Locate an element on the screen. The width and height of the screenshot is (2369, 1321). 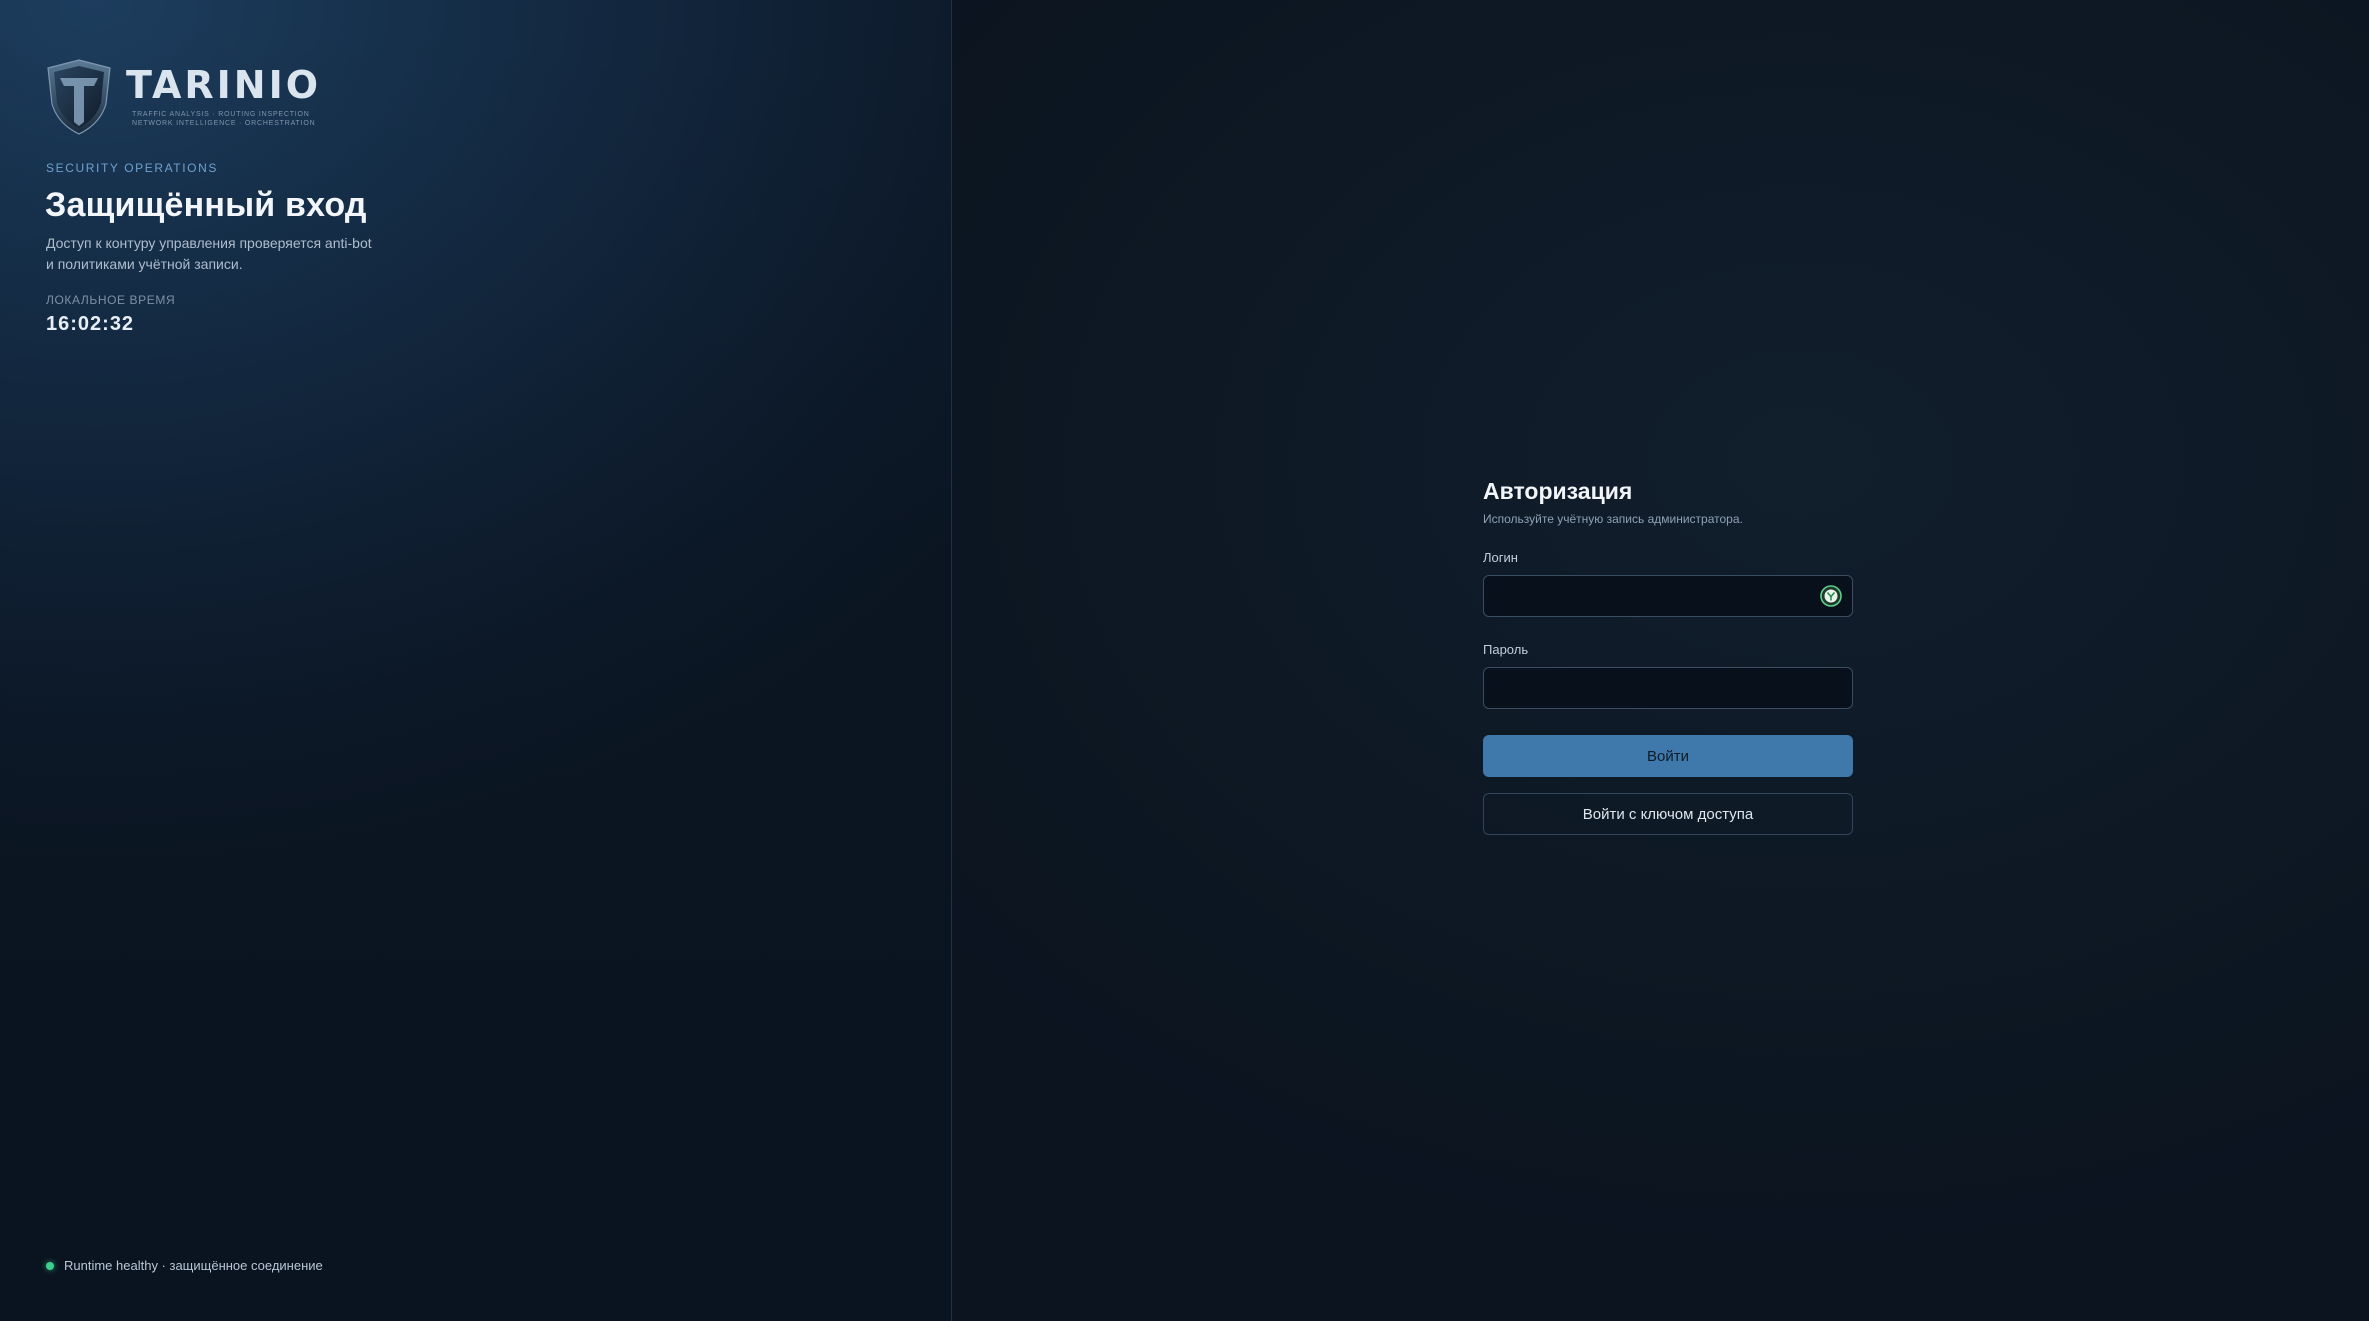
password-field-wrap is located at coordinates (1668, 688).